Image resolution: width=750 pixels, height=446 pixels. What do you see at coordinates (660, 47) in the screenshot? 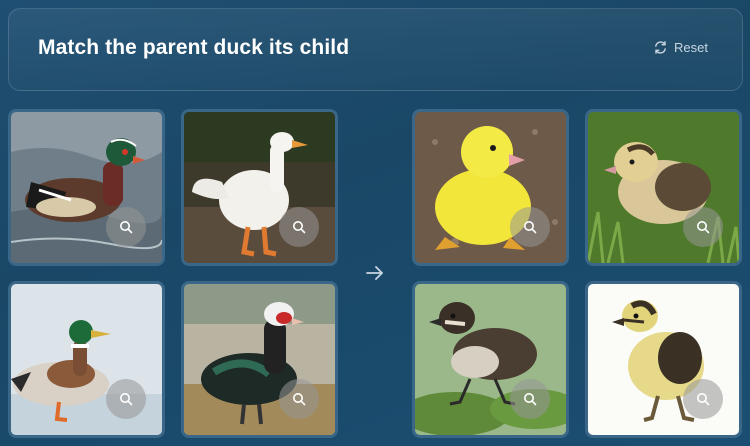
I see `reset-icon` at bounding box center [660, 47].